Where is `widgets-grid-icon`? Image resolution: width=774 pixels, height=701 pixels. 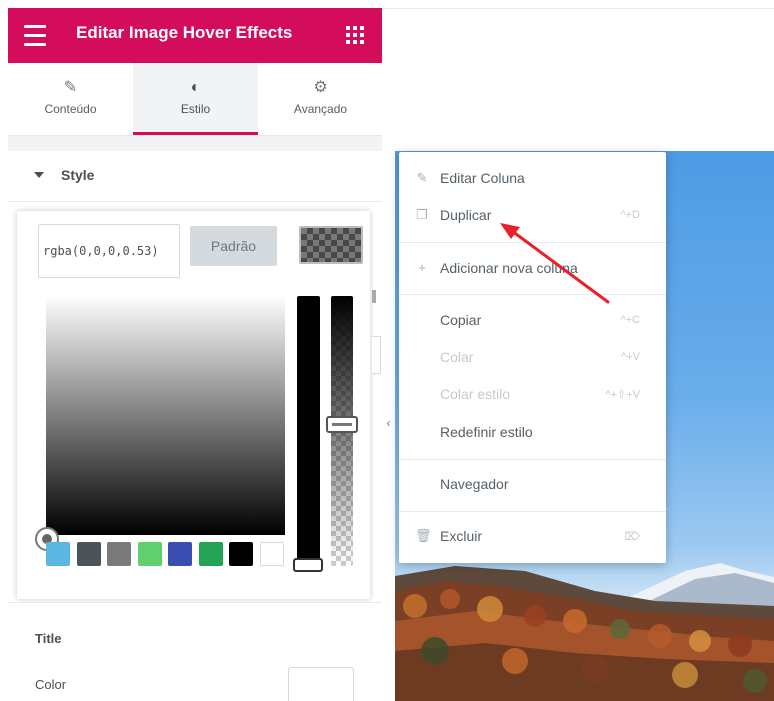
widgets-grid-icon is located at coordinates (355, 35).